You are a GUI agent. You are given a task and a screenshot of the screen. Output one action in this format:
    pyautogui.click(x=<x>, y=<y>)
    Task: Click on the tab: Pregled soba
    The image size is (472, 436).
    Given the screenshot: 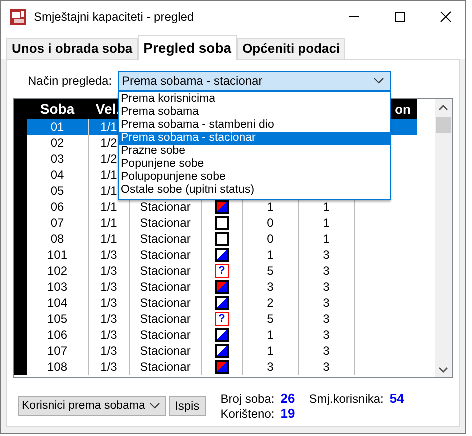 What is the action you would take?
    pyautogui.click(x=187, y=47)
    